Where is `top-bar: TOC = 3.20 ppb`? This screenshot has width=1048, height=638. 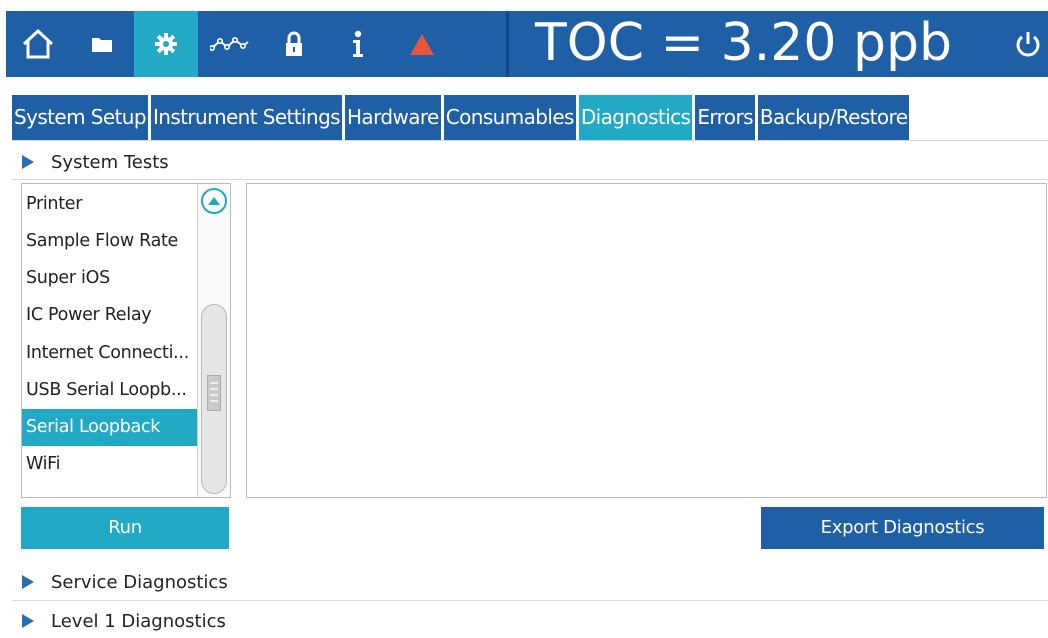 top-bar: TOC = 3.20 ppb is located at coordinates (527, 44).